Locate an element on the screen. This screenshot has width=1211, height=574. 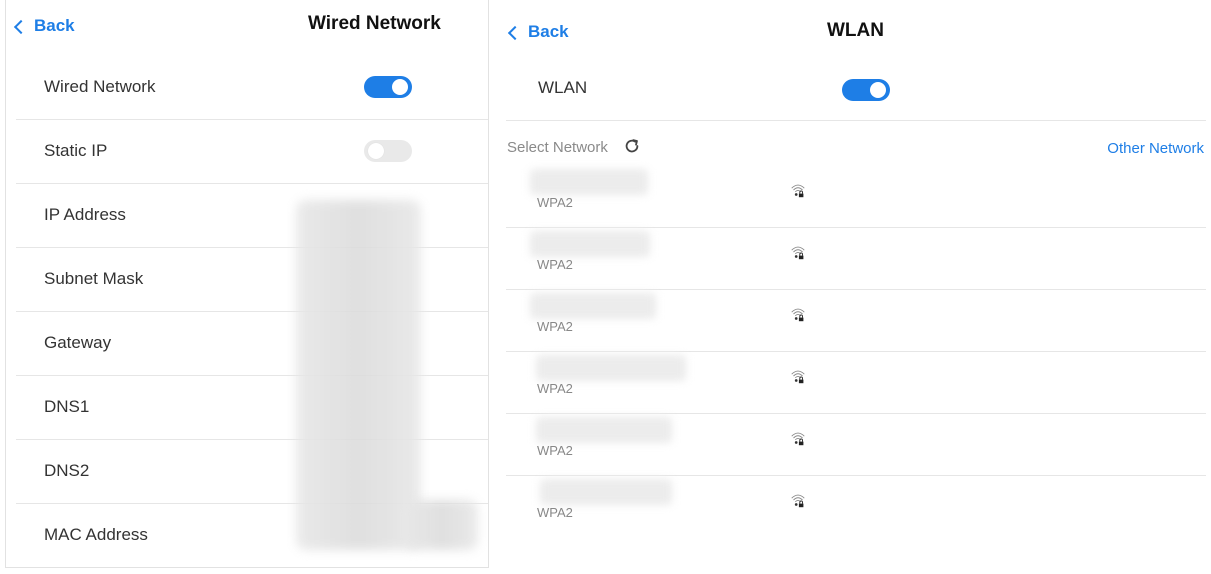
refresh-icon is located at coordinates (632, 146).